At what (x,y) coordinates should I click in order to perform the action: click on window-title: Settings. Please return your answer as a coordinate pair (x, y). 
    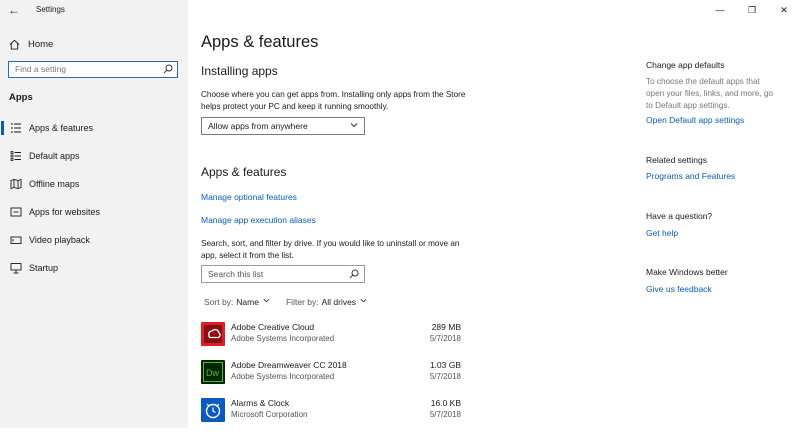
    Looking at the image, I should click on (50, 9).